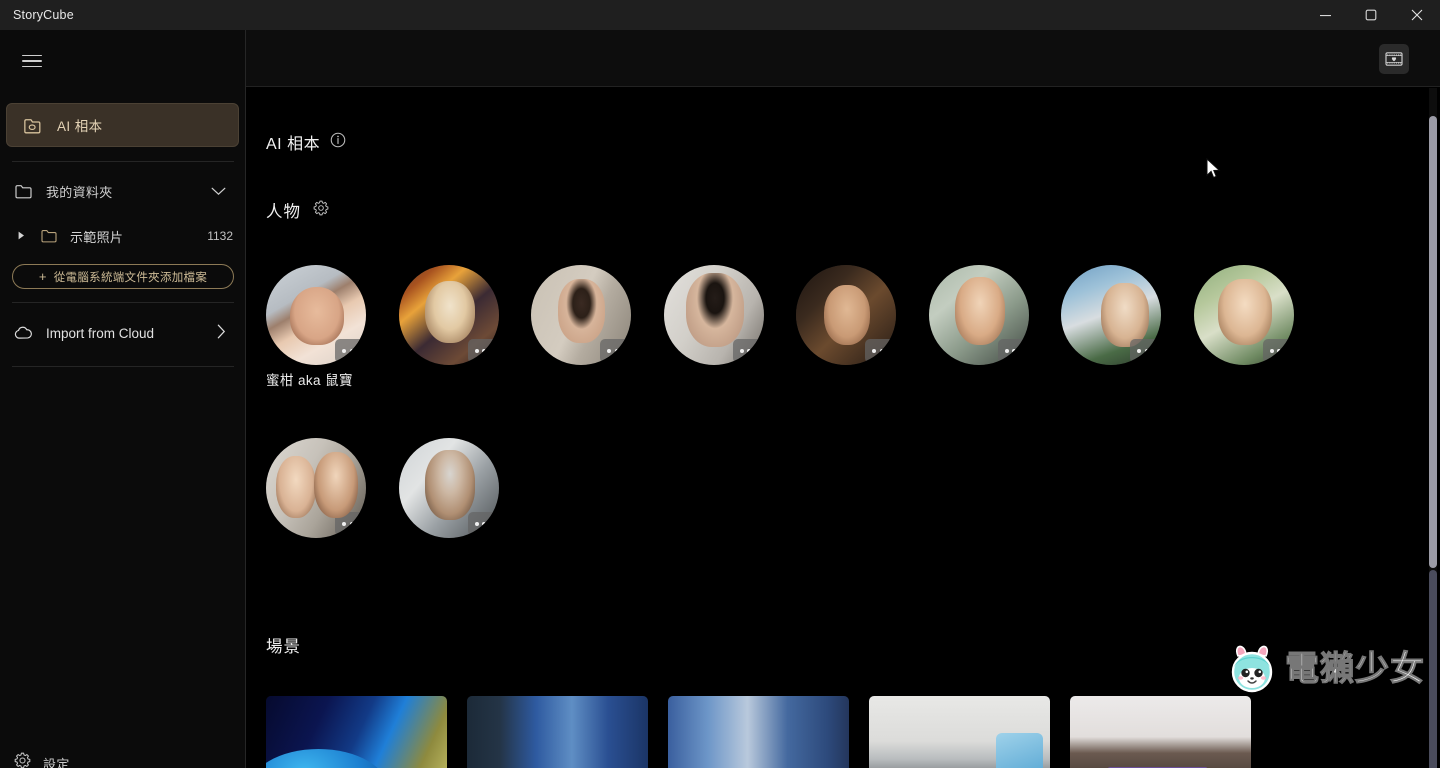 The height and width of the screenshot is (768, 1440). I want to click on watermark-text: 電獺少女, so click(1355, 669).